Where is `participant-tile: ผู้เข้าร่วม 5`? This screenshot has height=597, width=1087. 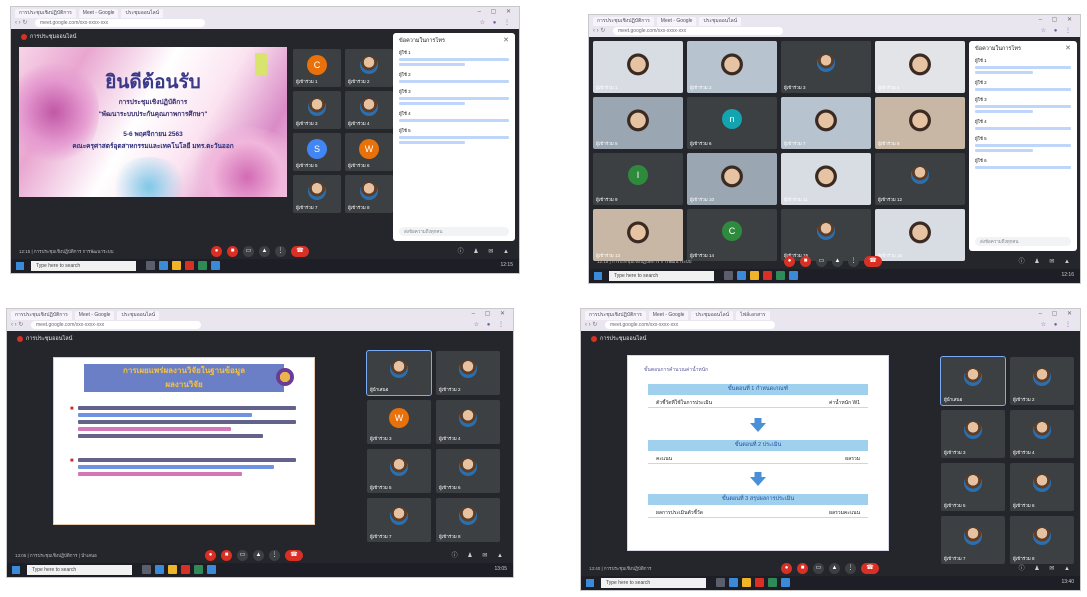 participant-tile: ผู้เข้าร่วม 5 is located at coordinates (638, 123).